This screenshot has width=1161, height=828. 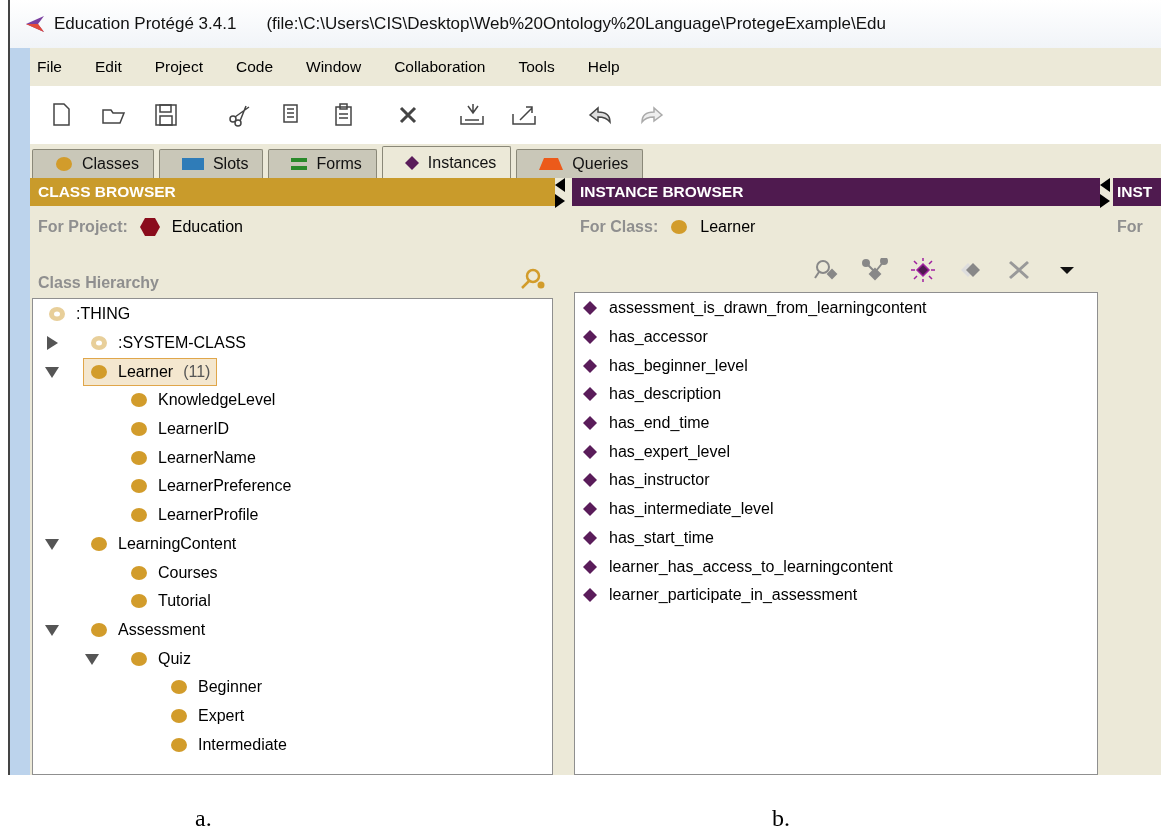 I want to click on tree-item: Quiz, so click(x=160, y=658).